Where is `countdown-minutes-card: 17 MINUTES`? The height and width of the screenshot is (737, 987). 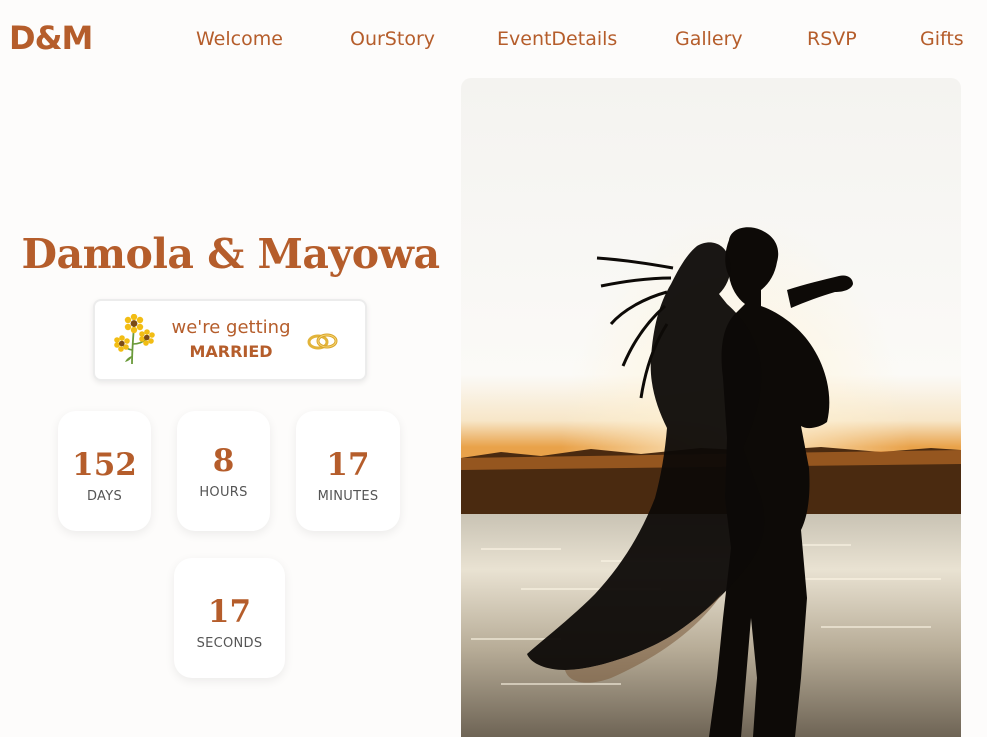
countdown-minutes-card: 17 MINUTES is located at coordinates (348, 471).